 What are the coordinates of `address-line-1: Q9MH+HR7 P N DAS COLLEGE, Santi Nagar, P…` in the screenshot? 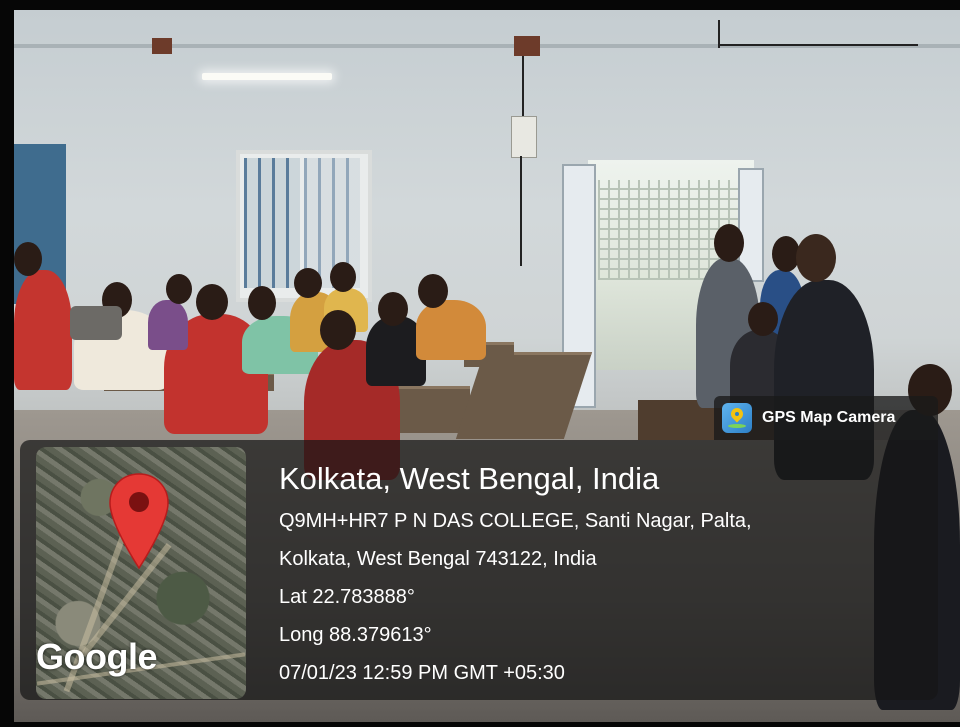 It's located at (515, 521).